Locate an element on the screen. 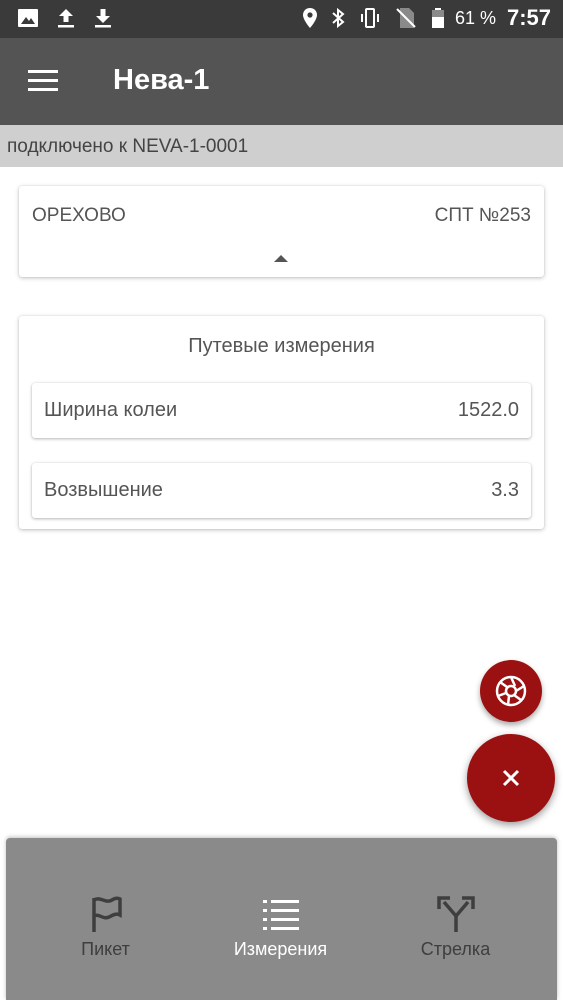  camera-aperture-icon is located at coordinates (511, 691).